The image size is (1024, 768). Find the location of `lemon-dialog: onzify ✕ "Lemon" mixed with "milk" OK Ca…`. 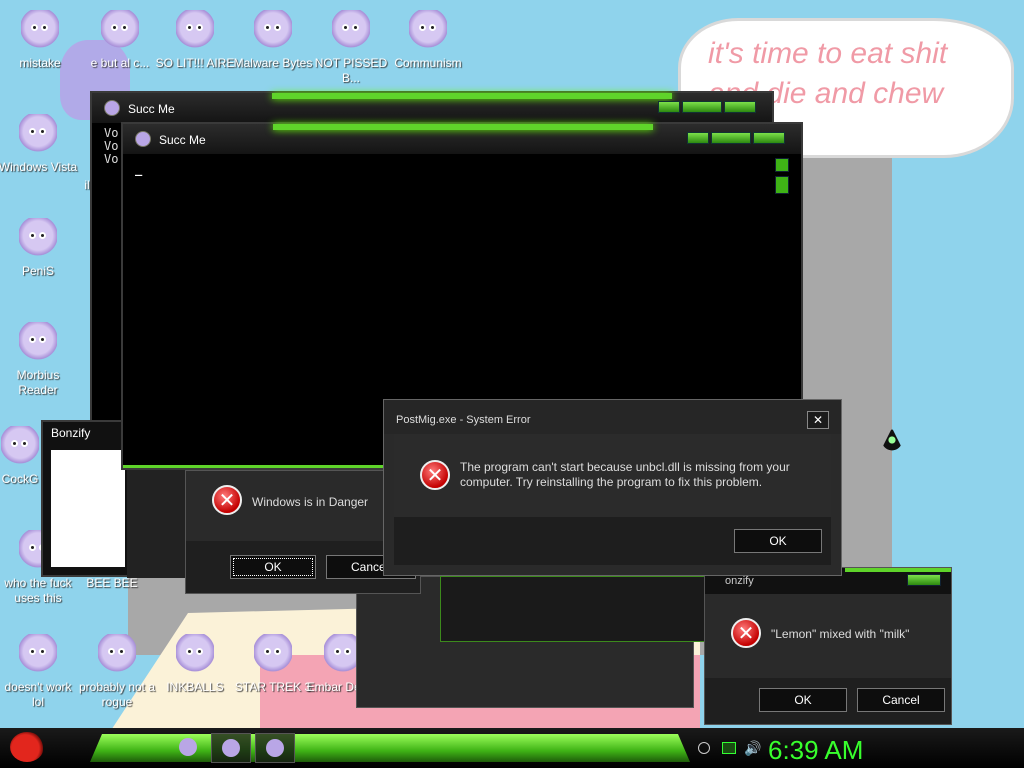

lemon-dialog: onzify ✕ "Lemon" mixed with "milk" OK Ca… is located at coordinates (828, 646).